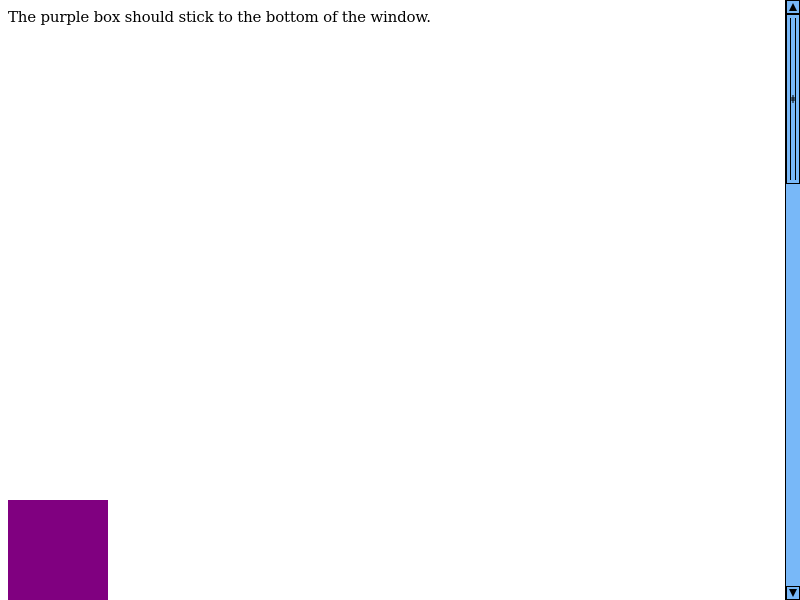  I want to click on scroll-down-button, so click(793, 593).